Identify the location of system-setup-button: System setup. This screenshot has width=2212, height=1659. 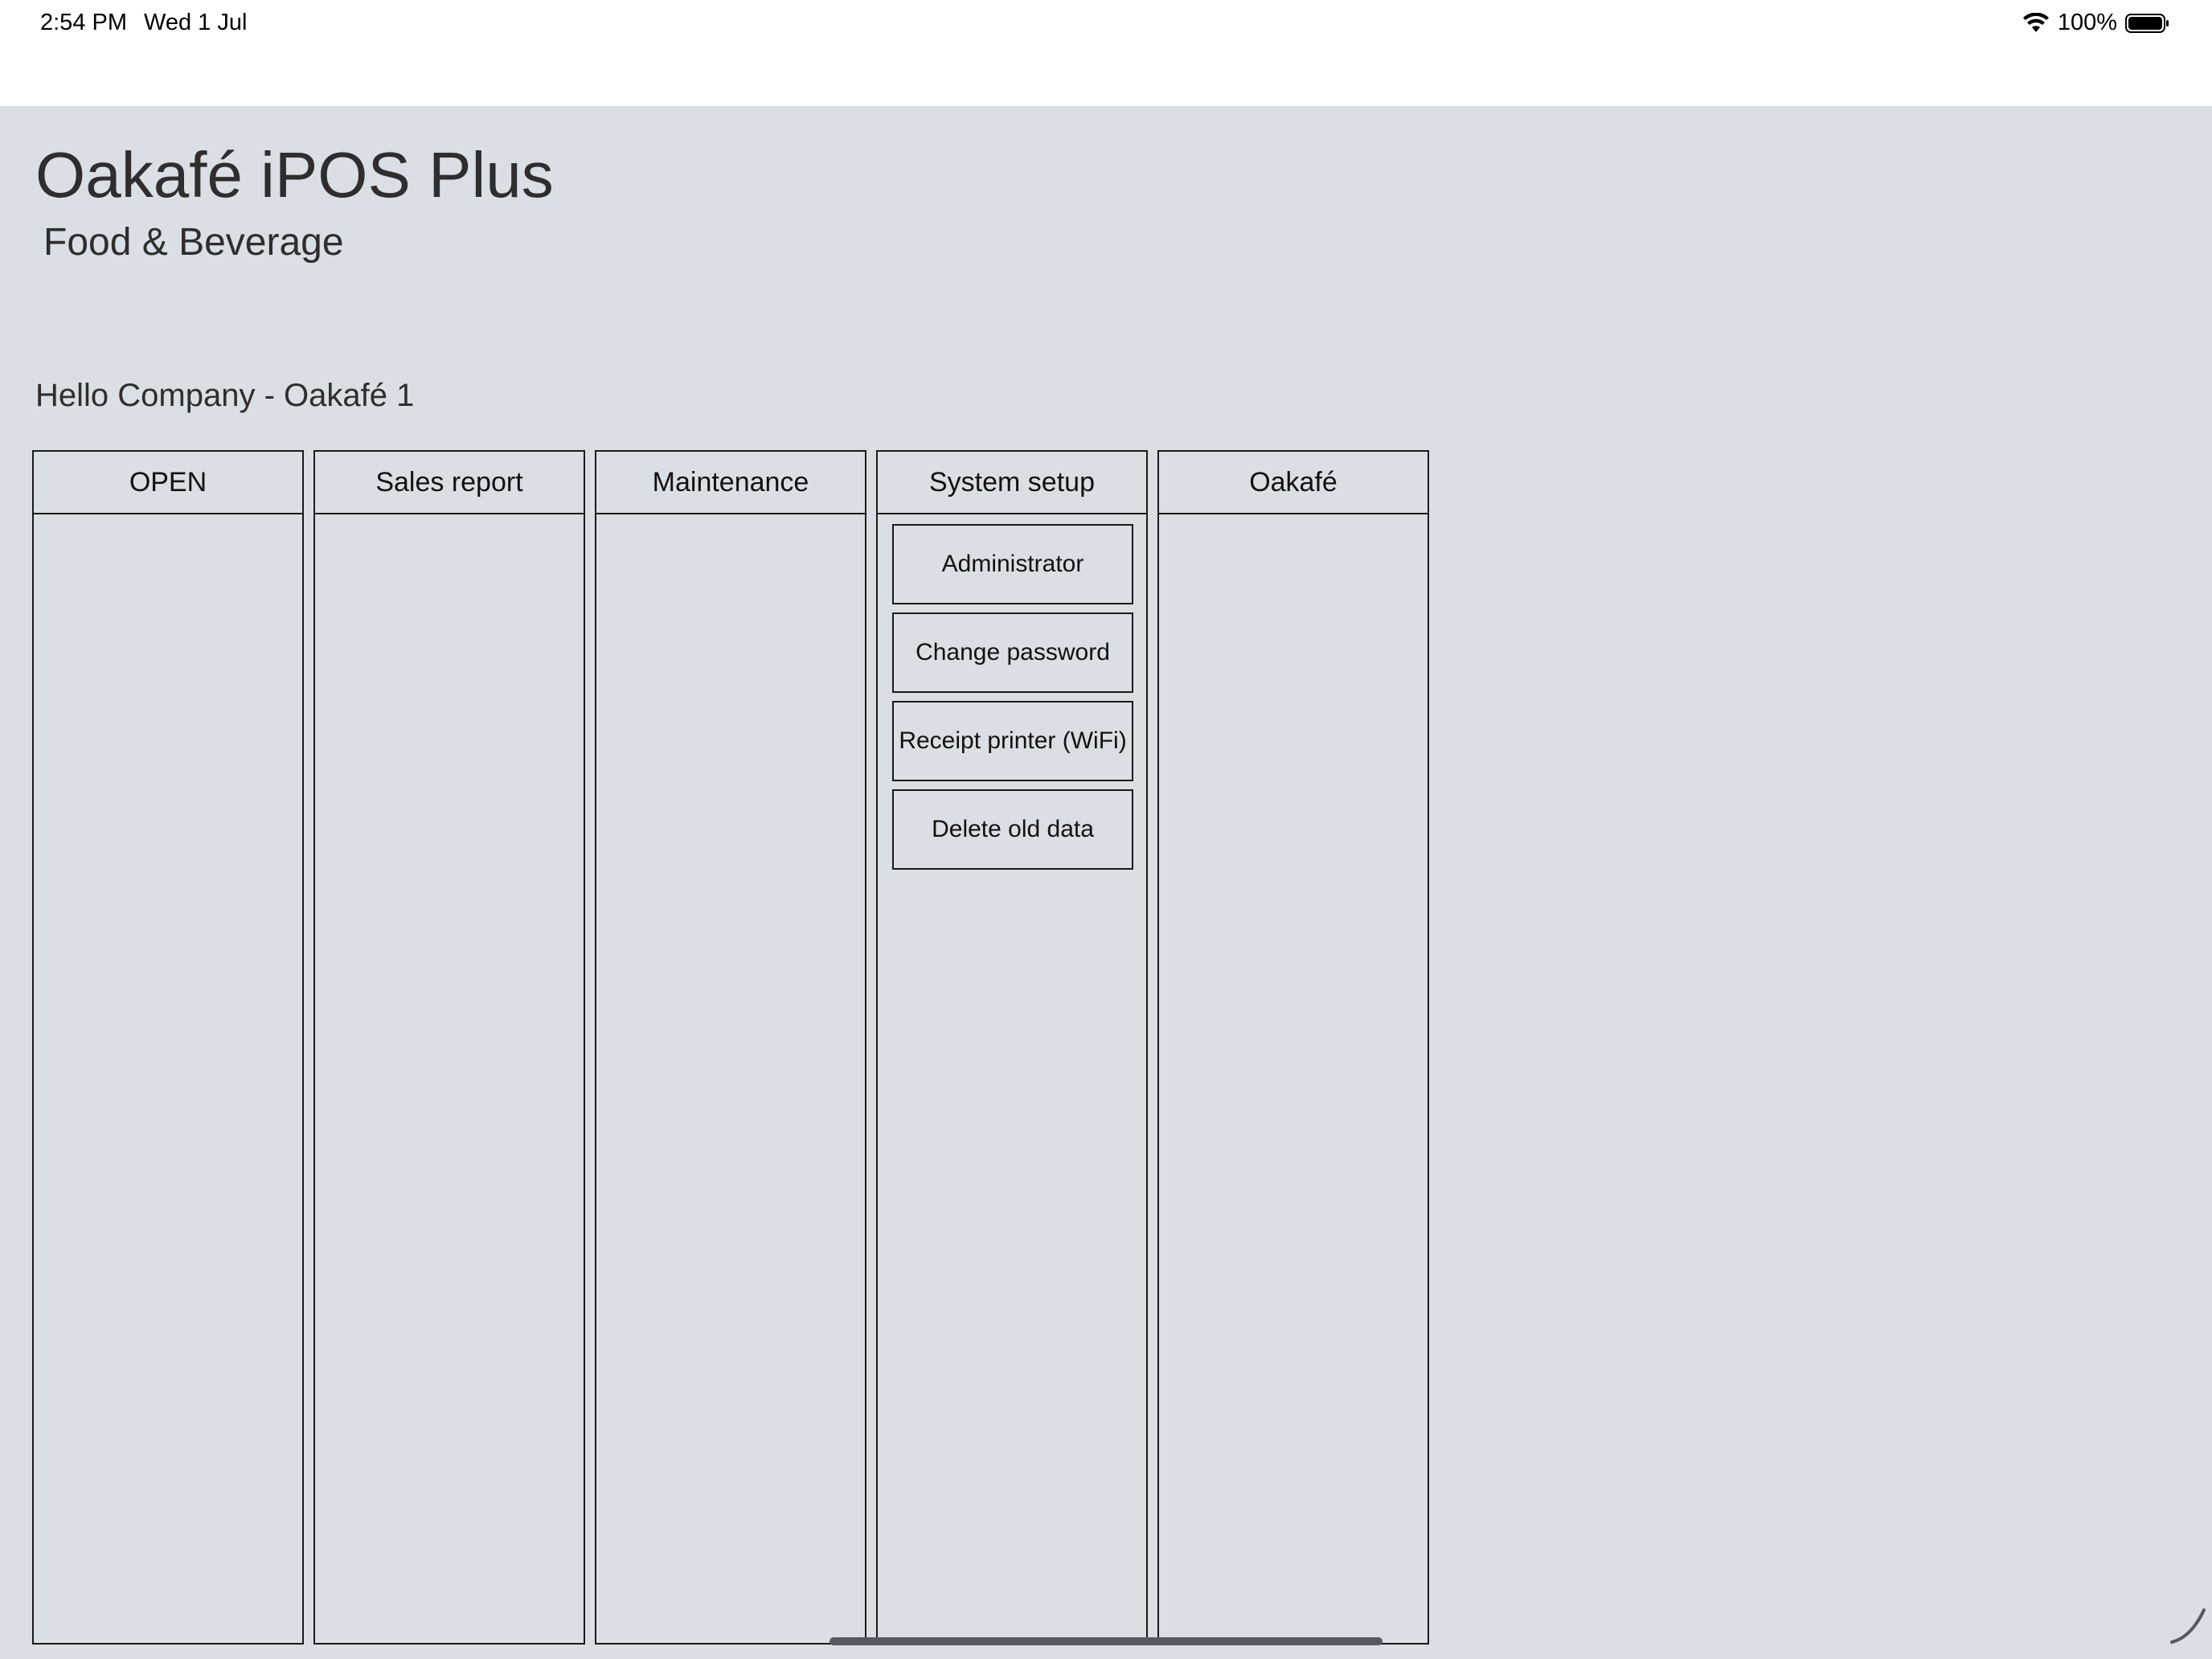
(1012, 483).